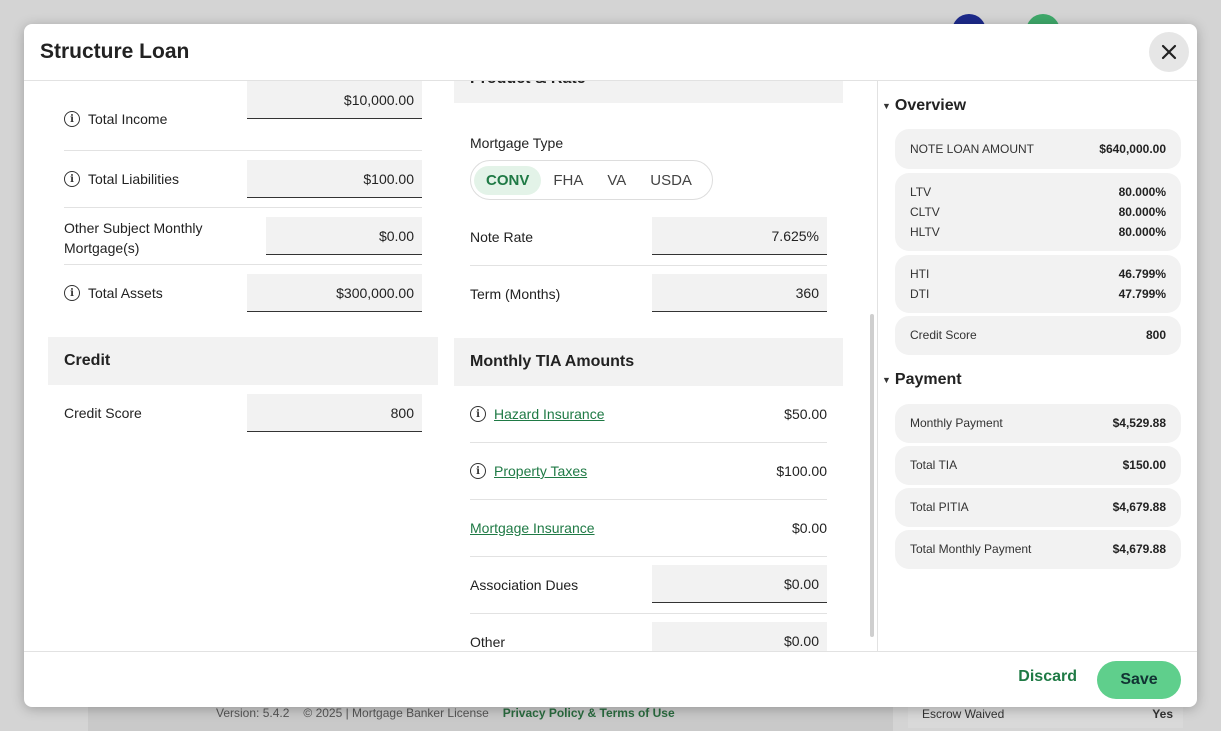 This screenshot has height=731, width=1221. Describe the element at coordinates (334, 179) in the screenshot. I see `total-liabilities-field: $100.00` at that location.